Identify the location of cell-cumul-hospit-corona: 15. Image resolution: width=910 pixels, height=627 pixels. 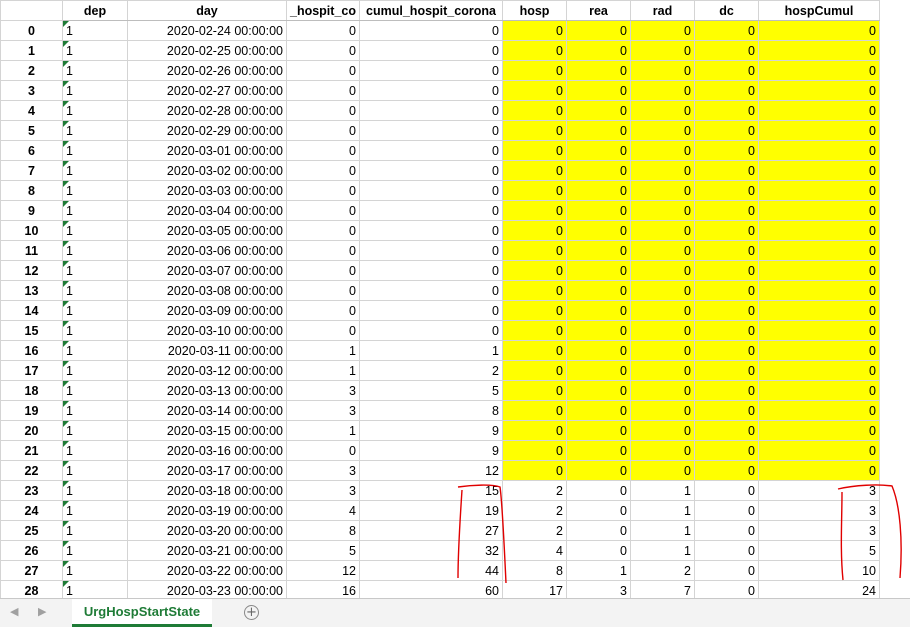
(431, 490).